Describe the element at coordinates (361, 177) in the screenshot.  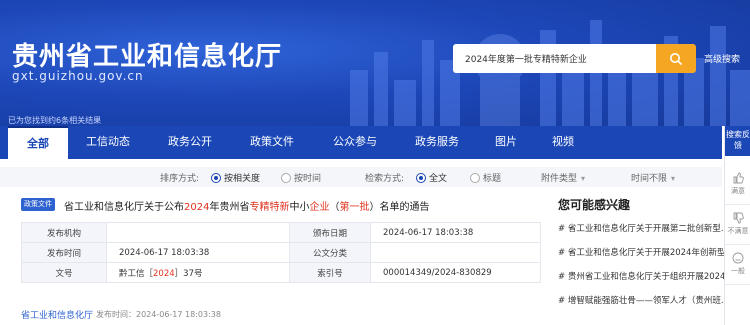
I see `filter-bar: 排序方式: 按相关度 按时间 检索方式: 全文 标题 附件类型 ▾ 时间不限 ▾` at that location.